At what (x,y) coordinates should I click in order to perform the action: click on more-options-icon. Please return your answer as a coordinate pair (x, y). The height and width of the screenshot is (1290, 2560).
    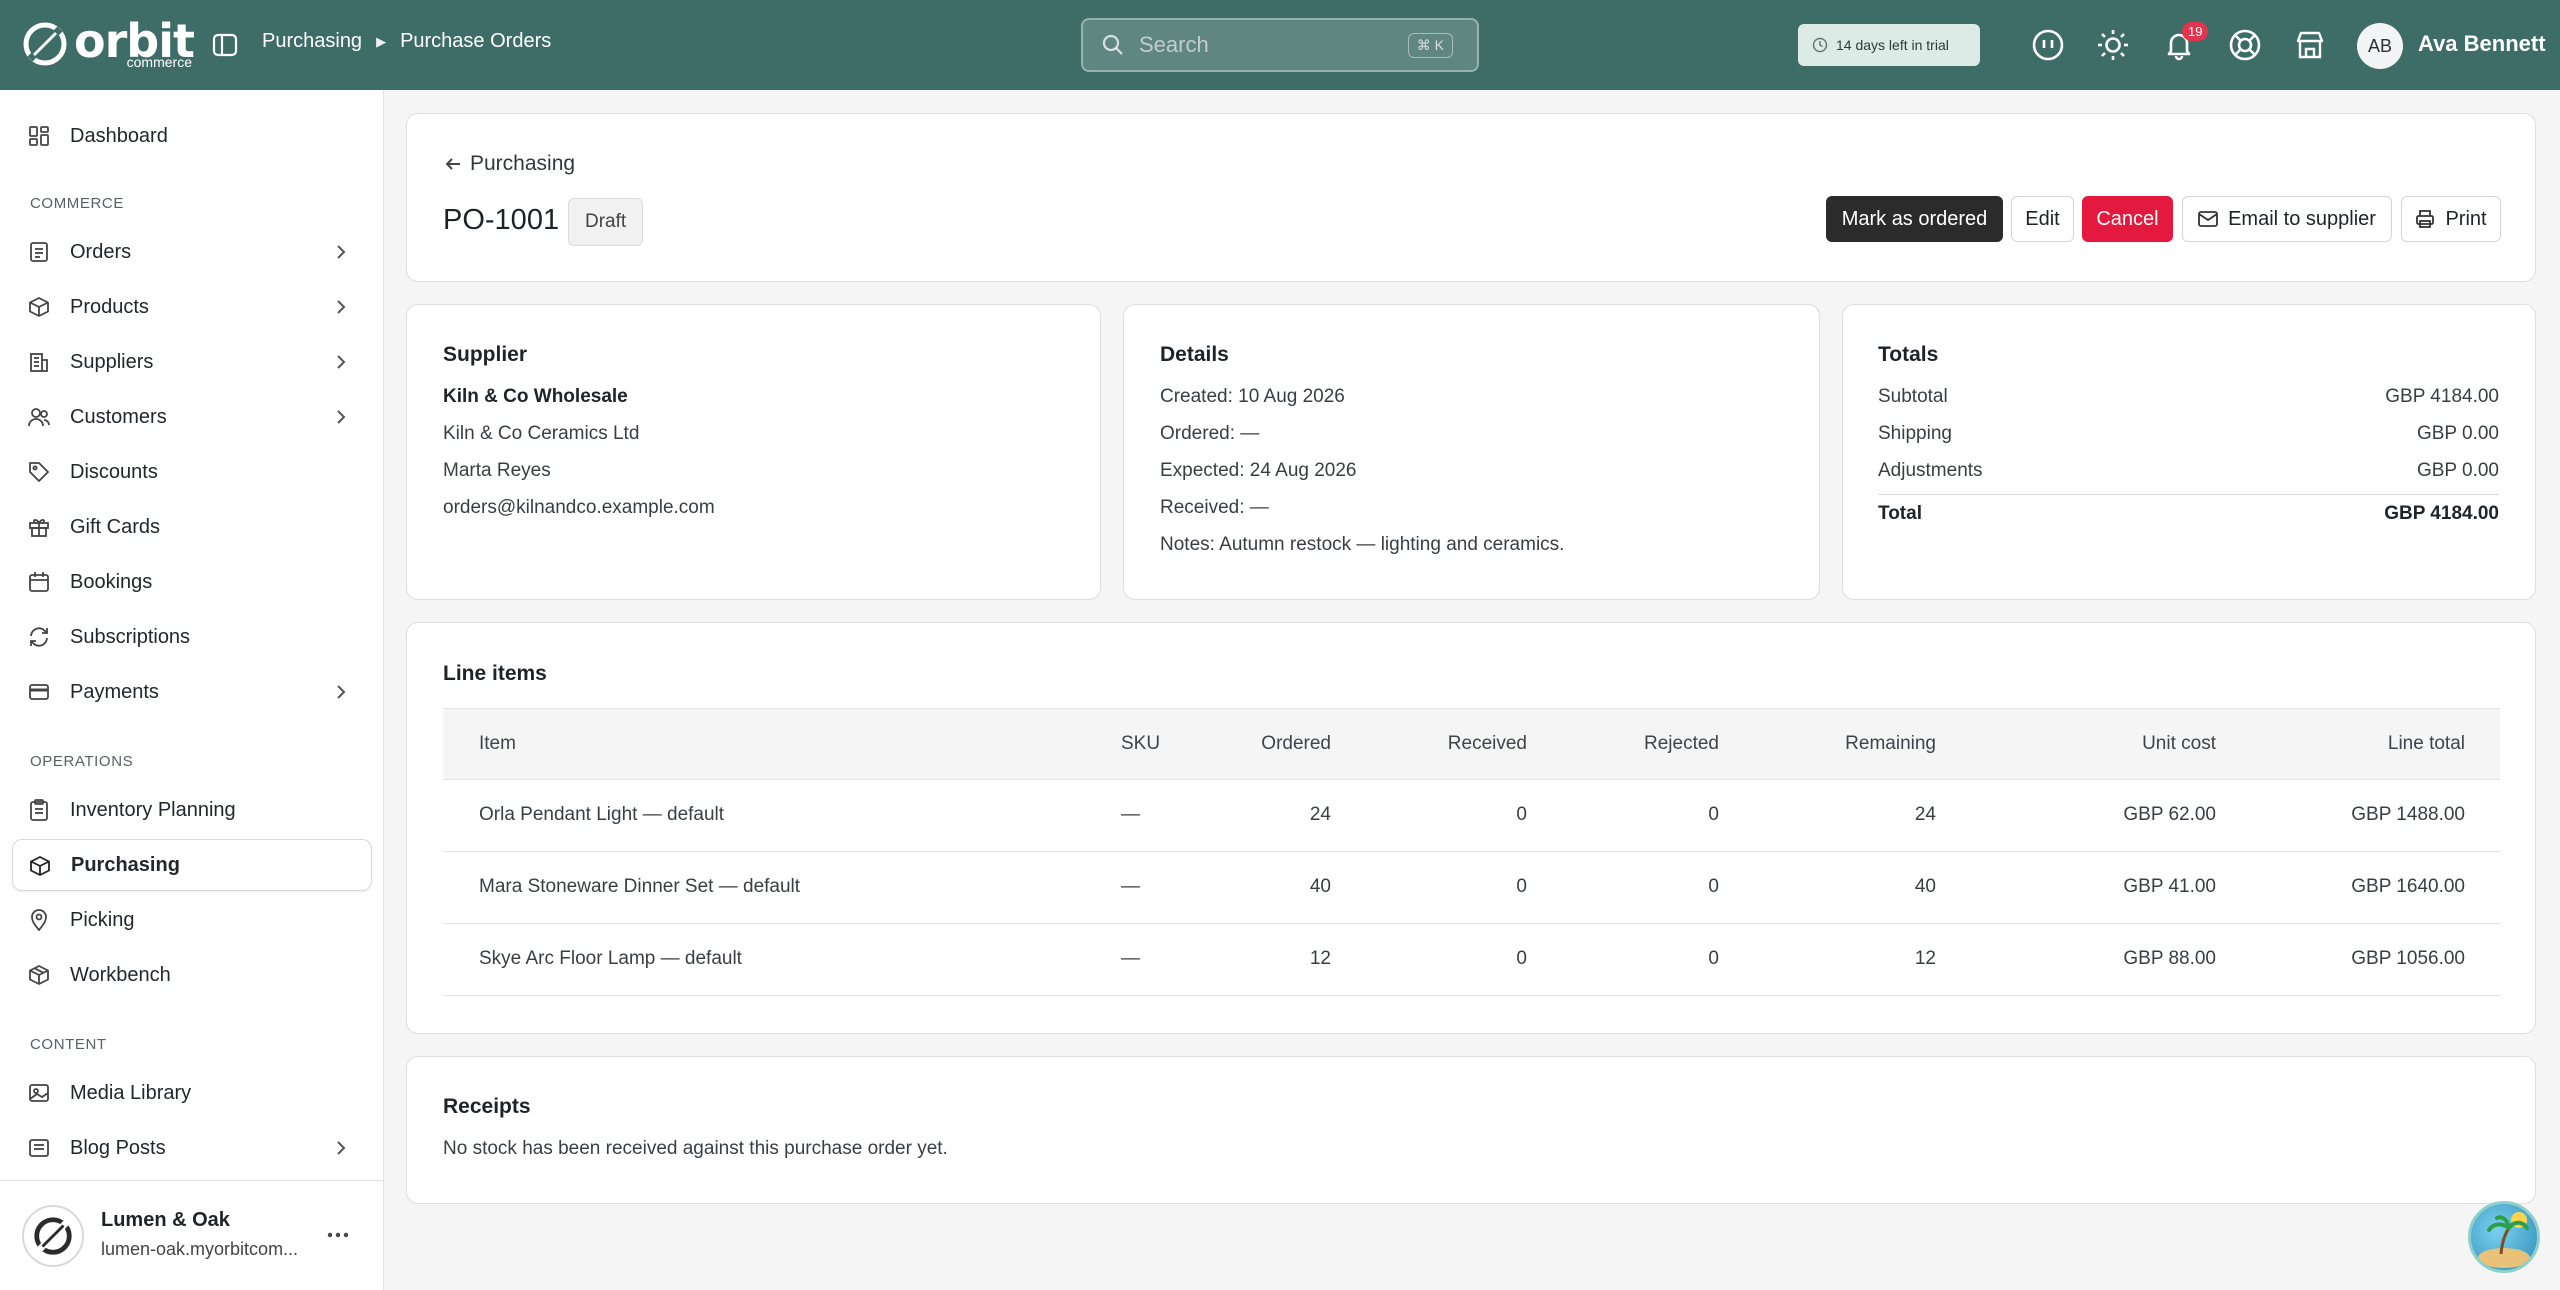
    Looking at the image, I should click on (338, 1235).